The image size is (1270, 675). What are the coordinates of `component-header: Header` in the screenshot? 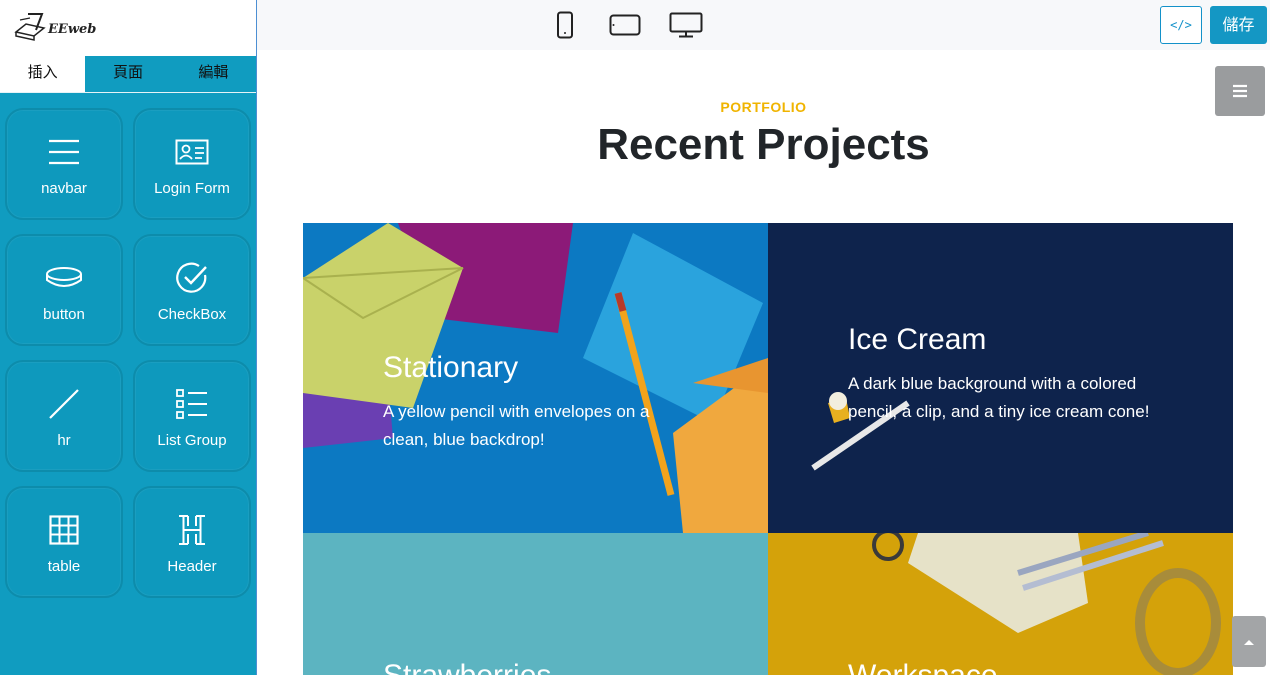 It's located at (192, 542).